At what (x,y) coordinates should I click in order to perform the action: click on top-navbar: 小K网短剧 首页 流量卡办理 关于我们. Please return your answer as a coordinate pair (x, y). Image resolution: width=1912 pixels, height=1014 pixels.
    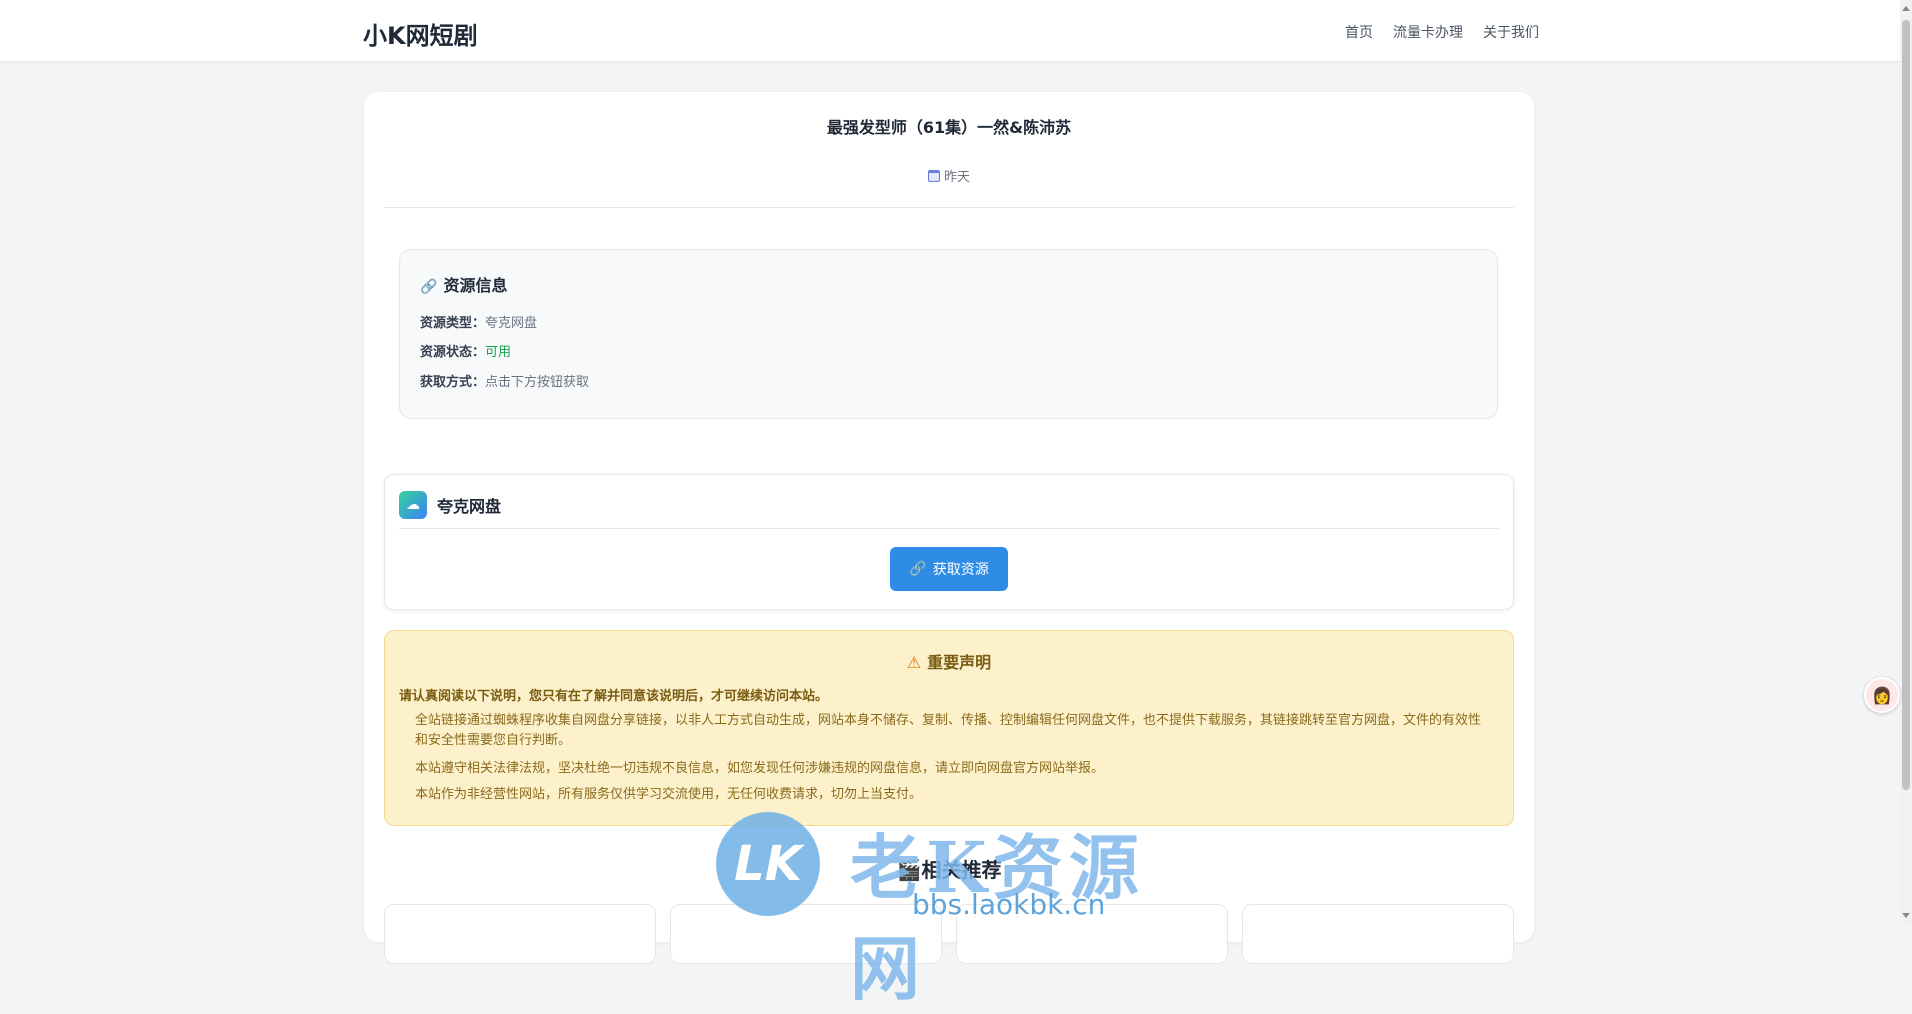
    Looking at the image, I should click on (950, 30).